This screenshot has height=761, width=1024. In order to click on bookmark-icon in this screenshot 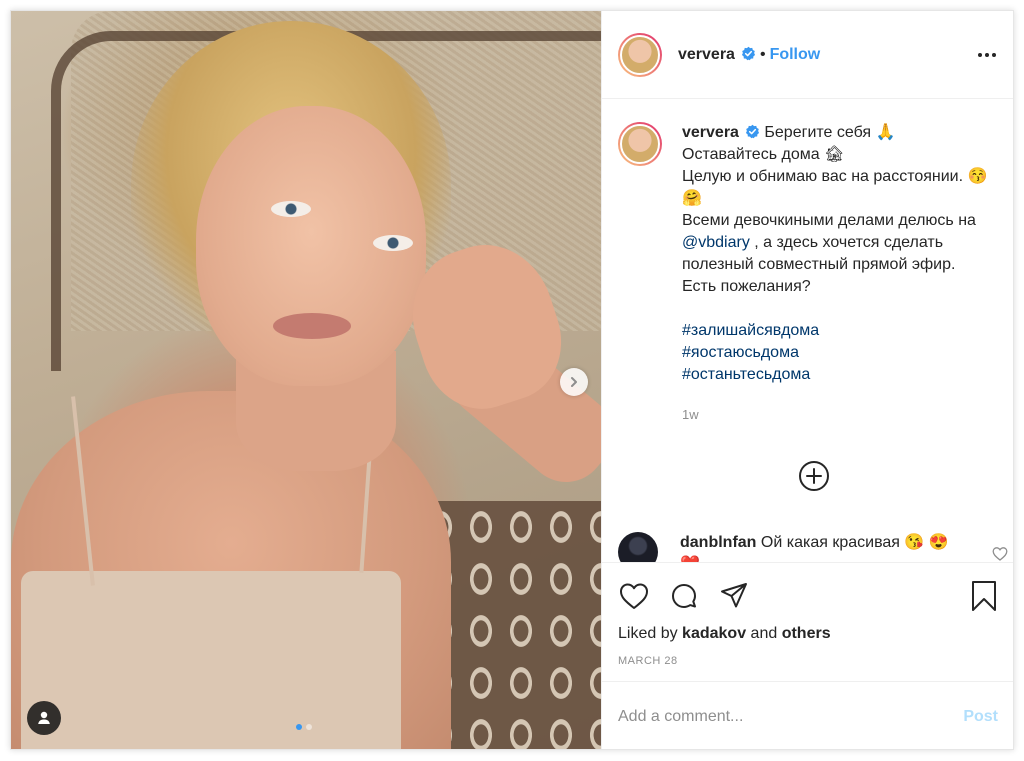, I will do `click(984, 596)`.